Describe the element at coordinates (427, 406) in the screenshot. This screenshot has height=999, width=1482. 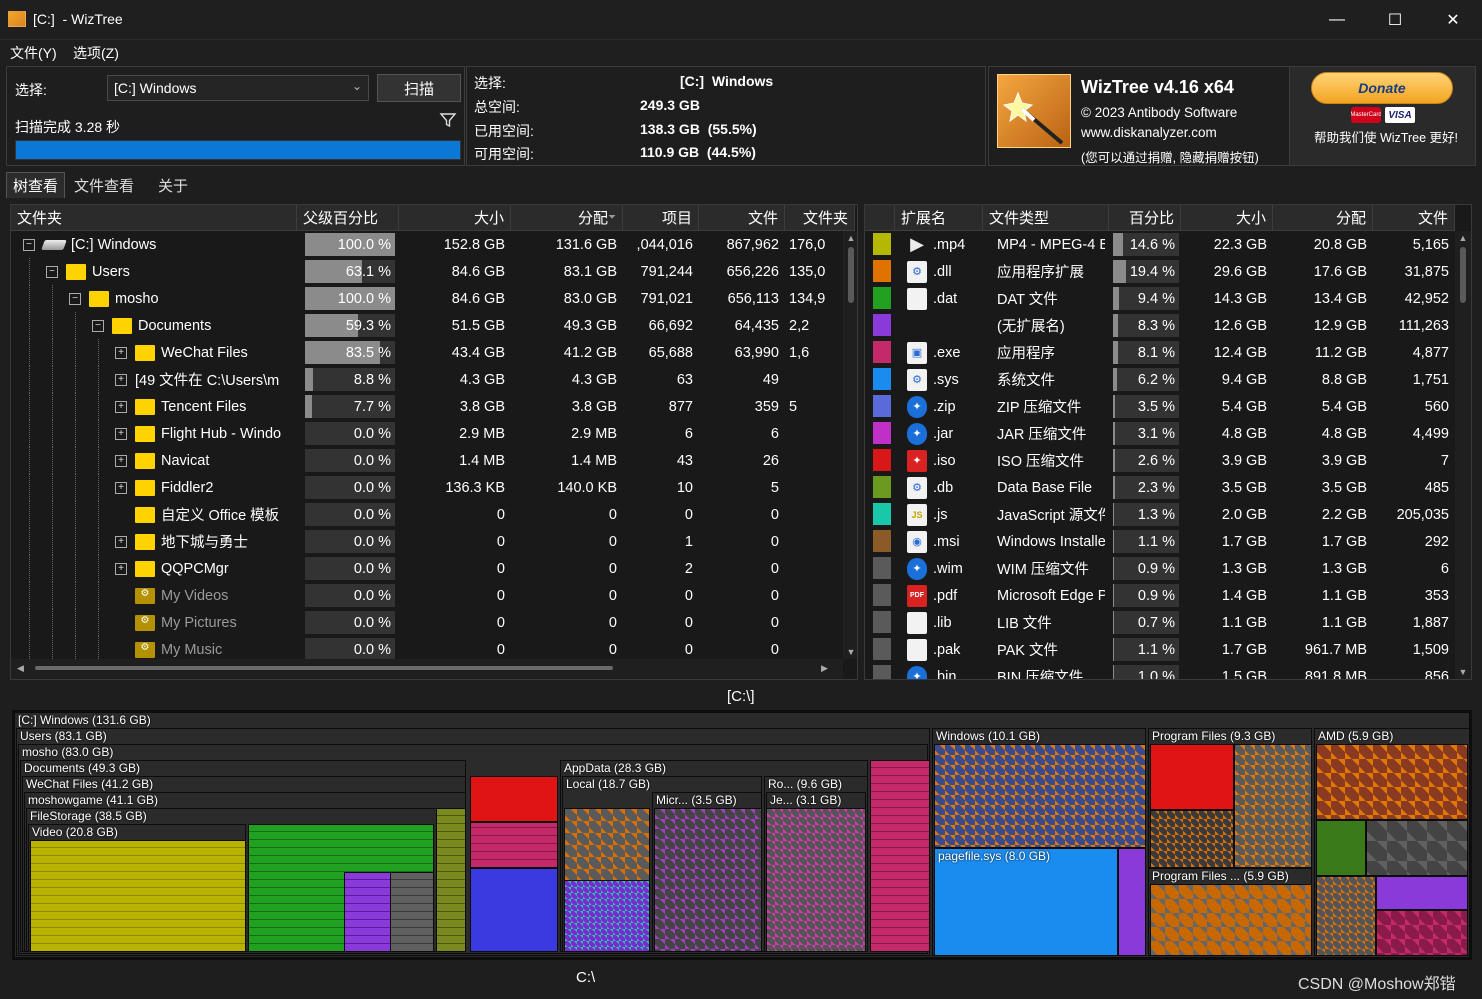
I see `tree-row: + Tencent Files 7.7 % 3.8 GB 3.8 GB 877 359 5` at that location.